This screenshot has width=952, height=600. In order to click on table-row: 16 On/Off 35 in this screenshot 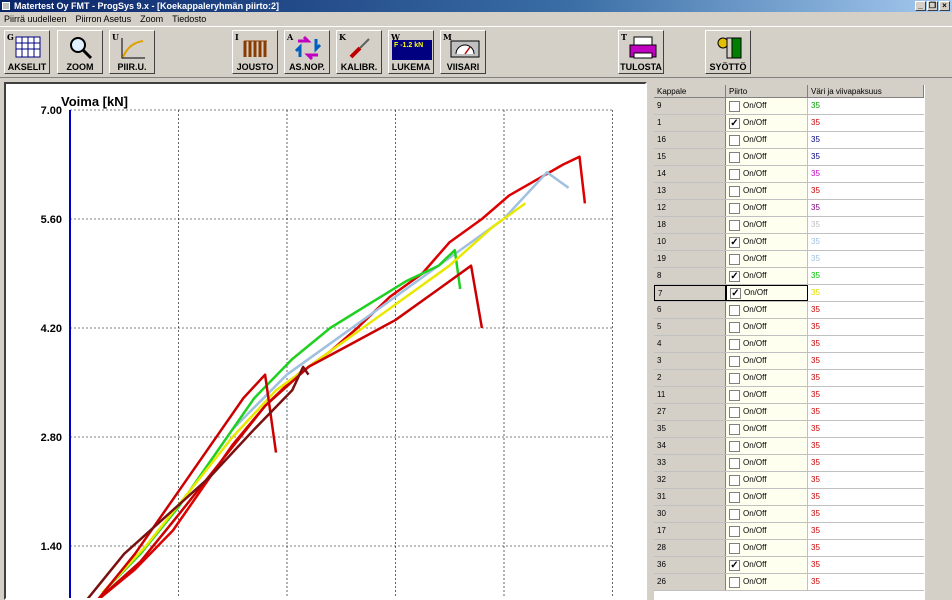, I will do `click(789, 140)`.